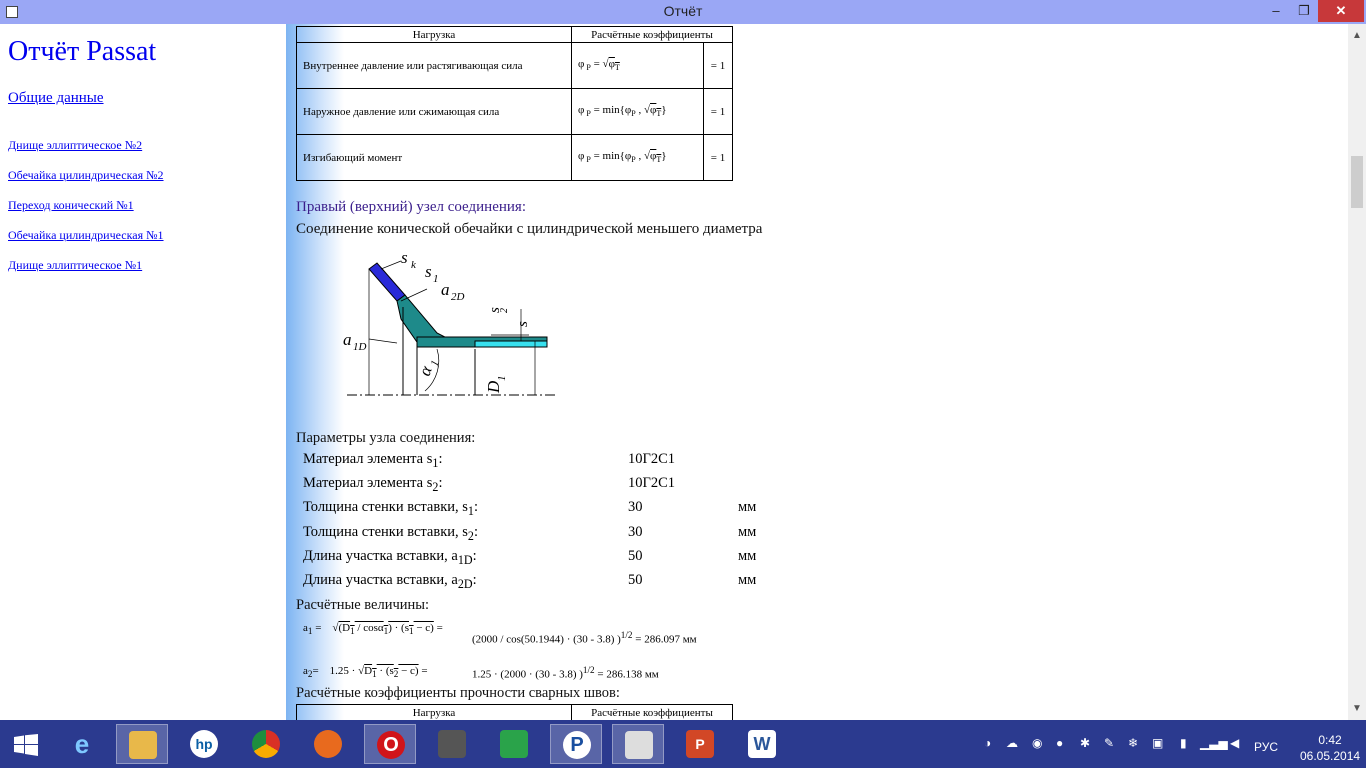 The image size is (1366, 768). What do you see at coordinates (1330, 748) in the screenshot?
I see `clock: 0:42 06.05.2014` at bounding box center [1330, 748].